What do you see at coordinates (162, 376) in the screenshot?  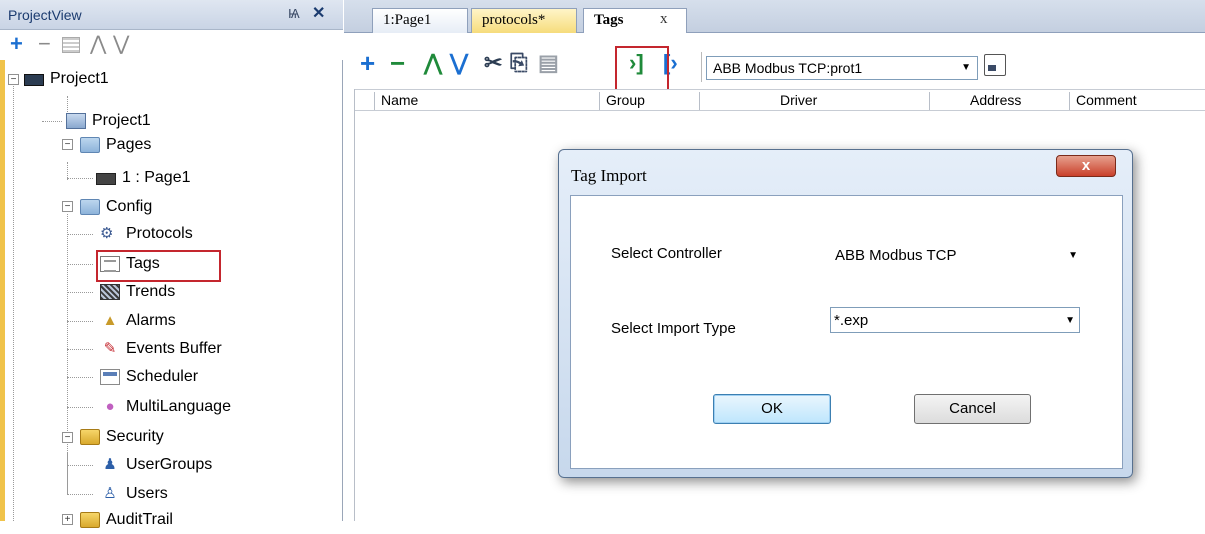 I see `tree-label: Scheduler` at bounding box center [162, 376].